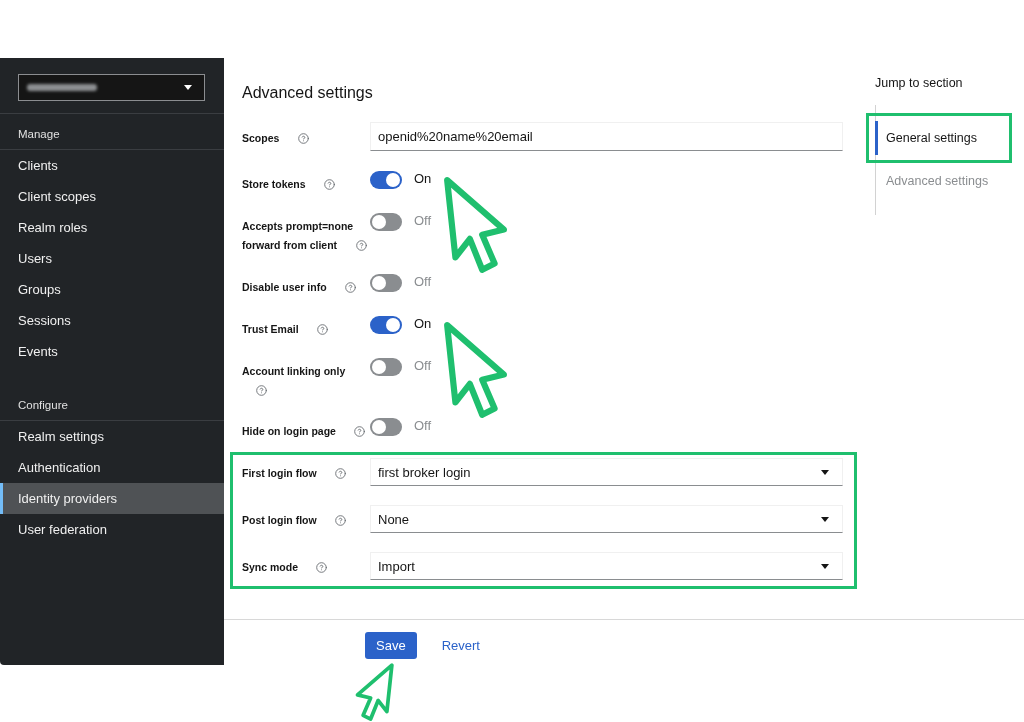 The height and width of the screenshot is (722, 1024). What do you see at coordinates (606, 136) in the screenshot?
I see `text-input: openid%20name%20email` at bounding box center [606, 136].